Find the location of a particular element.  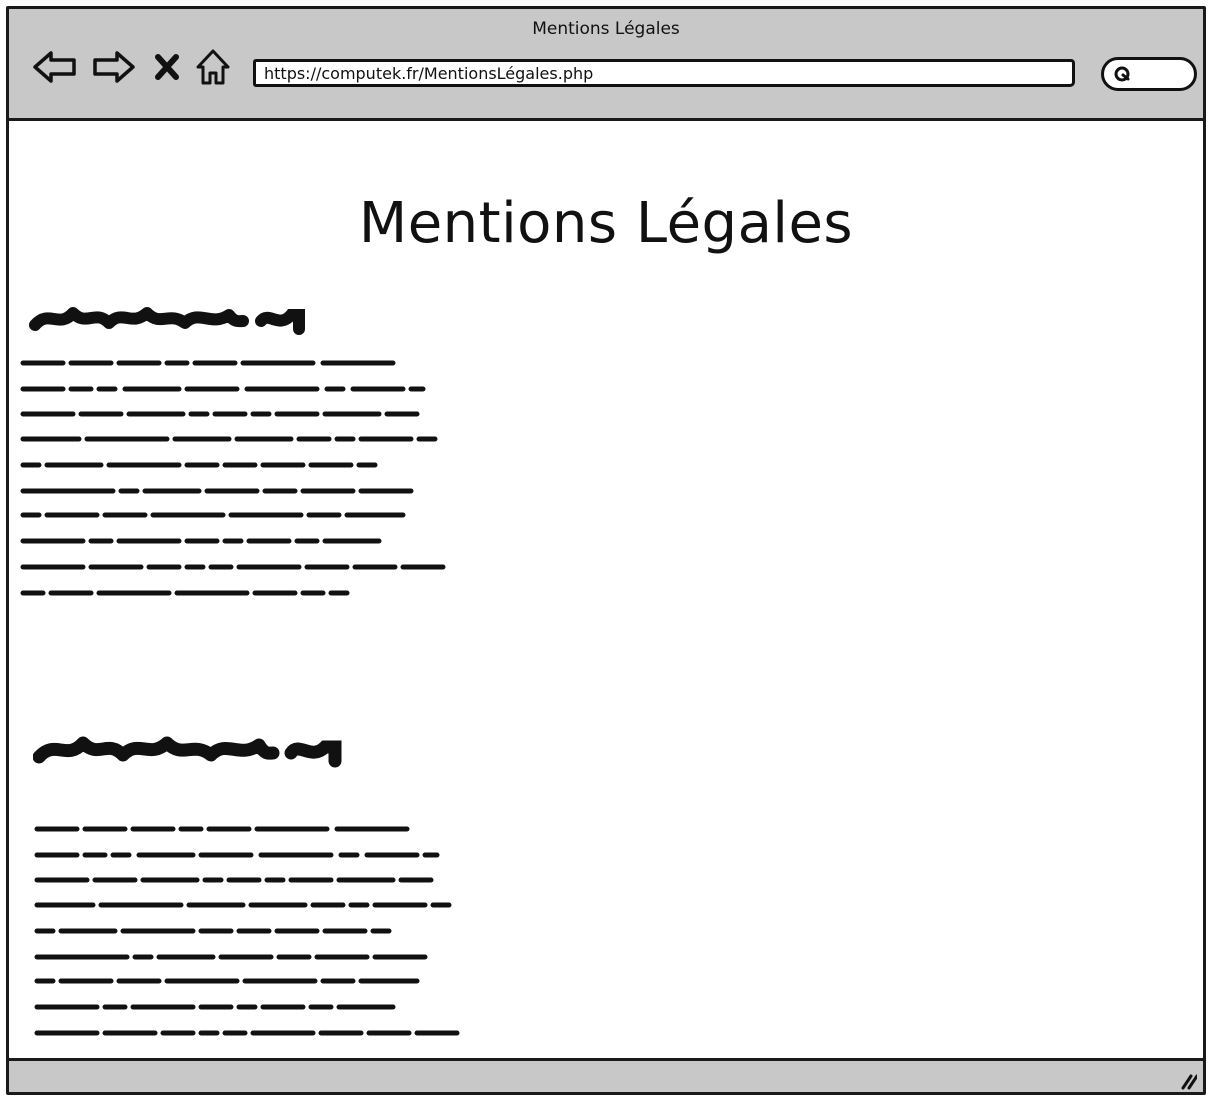

home-icon is located at coordinates (213, 67).